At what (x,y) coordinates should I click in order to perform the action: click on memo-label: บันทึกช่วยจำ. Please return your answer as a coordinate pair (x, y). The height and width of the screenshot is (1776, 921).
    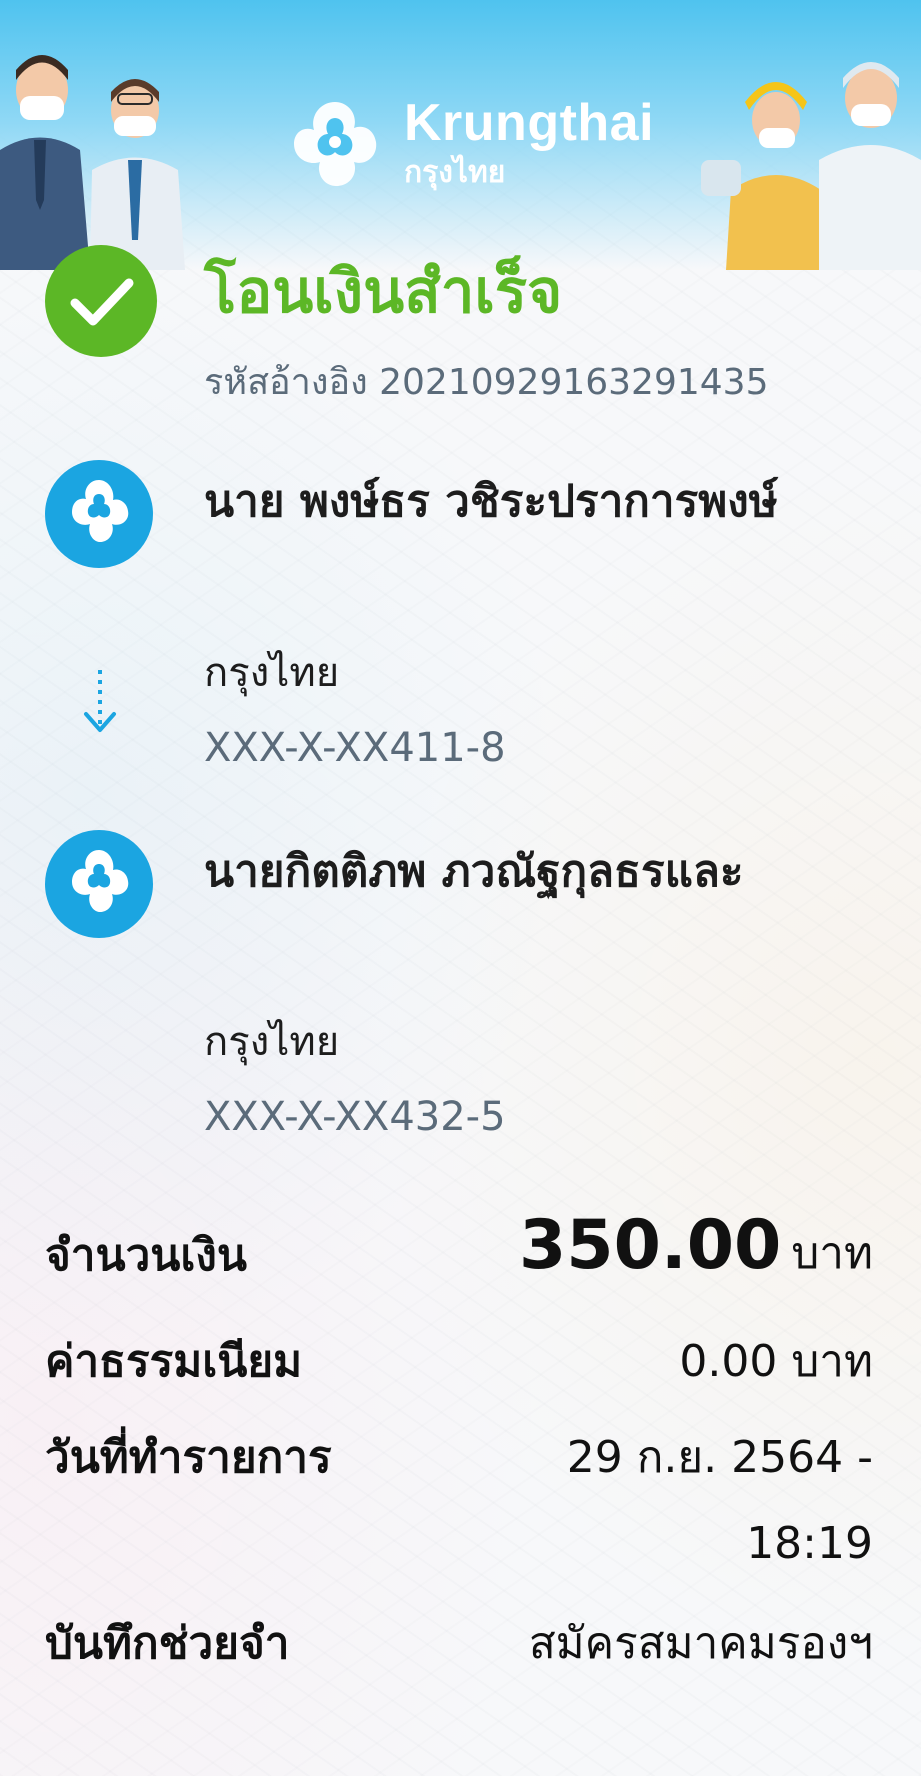
    Looking at the image, I should click on (167, 1643).